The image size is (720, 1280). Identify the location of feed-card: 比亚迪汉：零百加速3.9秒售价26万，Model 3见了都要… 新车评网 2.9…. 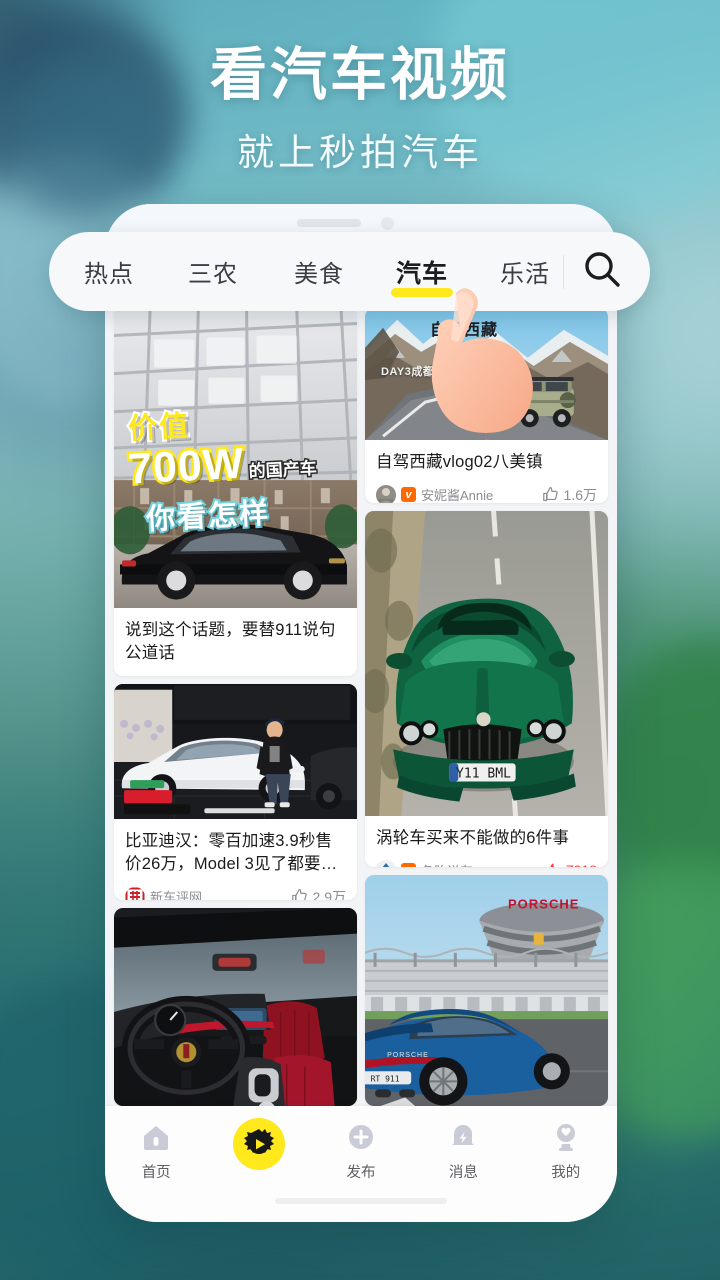
(235, 791).